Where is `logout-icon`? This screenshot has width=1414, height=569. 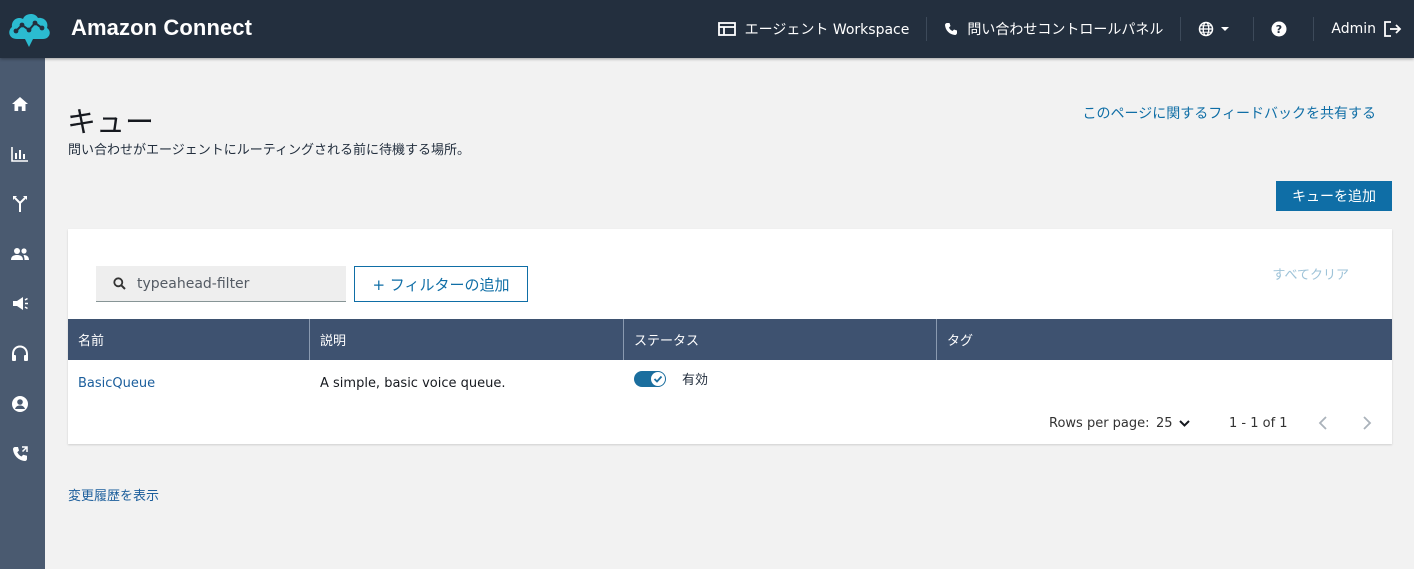 logout-icon is located at coordinates (1393, 29).